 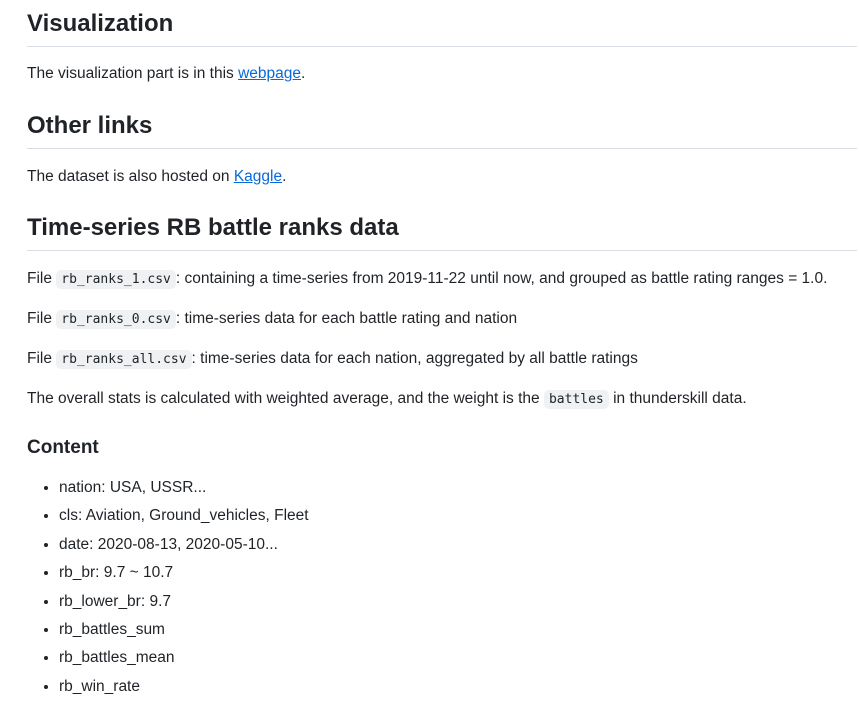 What do you see at coordinates (258, 176) in the screenshot?
I see `kaggle-link: Kaggle` at bounding box center [258, 176].